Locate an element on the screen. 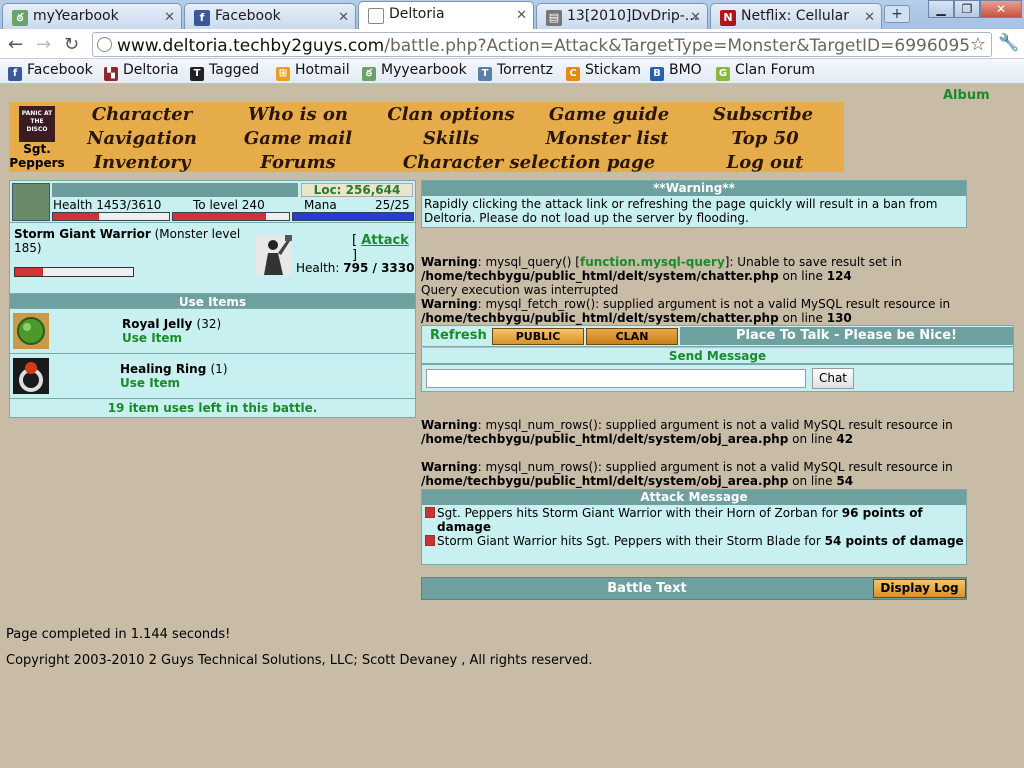 The height and width of the screenshot is (768, 1024). bookmark-label: Deltoria is located at coordinates (151, 70).